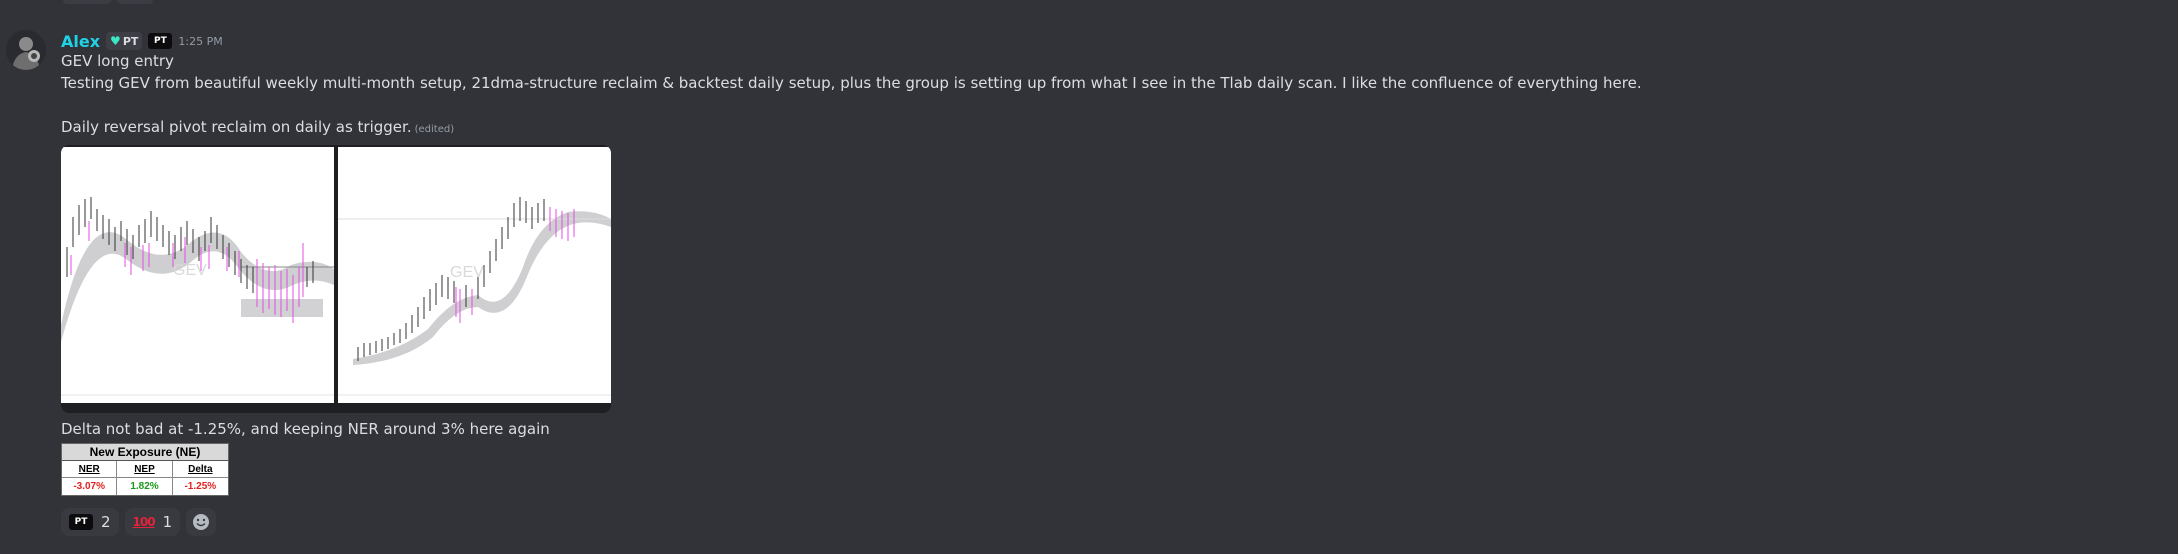  I want to click on exposure-header-ner: NER, so click(90, 469).